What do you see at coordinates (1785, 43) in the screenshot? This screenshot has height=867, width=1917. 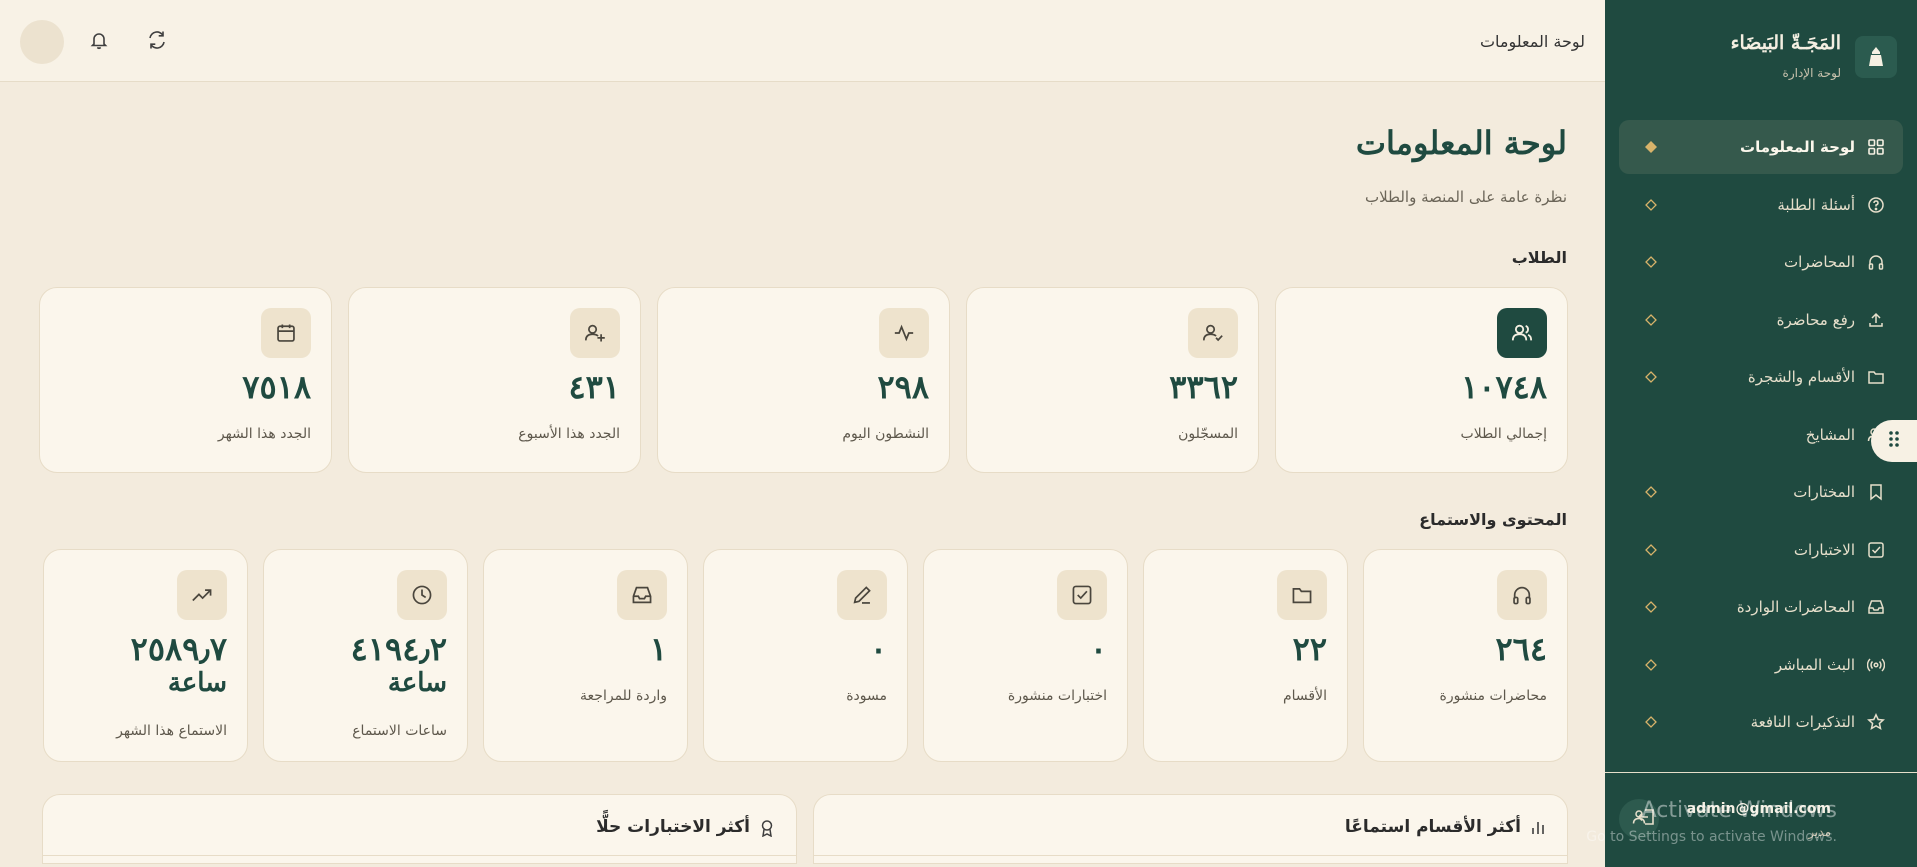 I see `brand-title: المَجَـةّ البَيضَاء` at bounding box center [1785, 43].